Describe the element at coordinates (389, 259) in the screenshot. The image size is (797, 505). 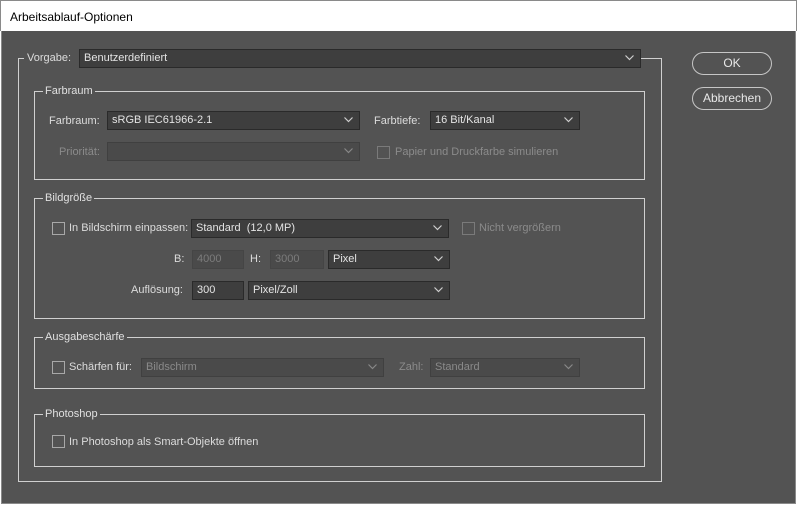
I see `size-unit-select: Pixel` at that location.